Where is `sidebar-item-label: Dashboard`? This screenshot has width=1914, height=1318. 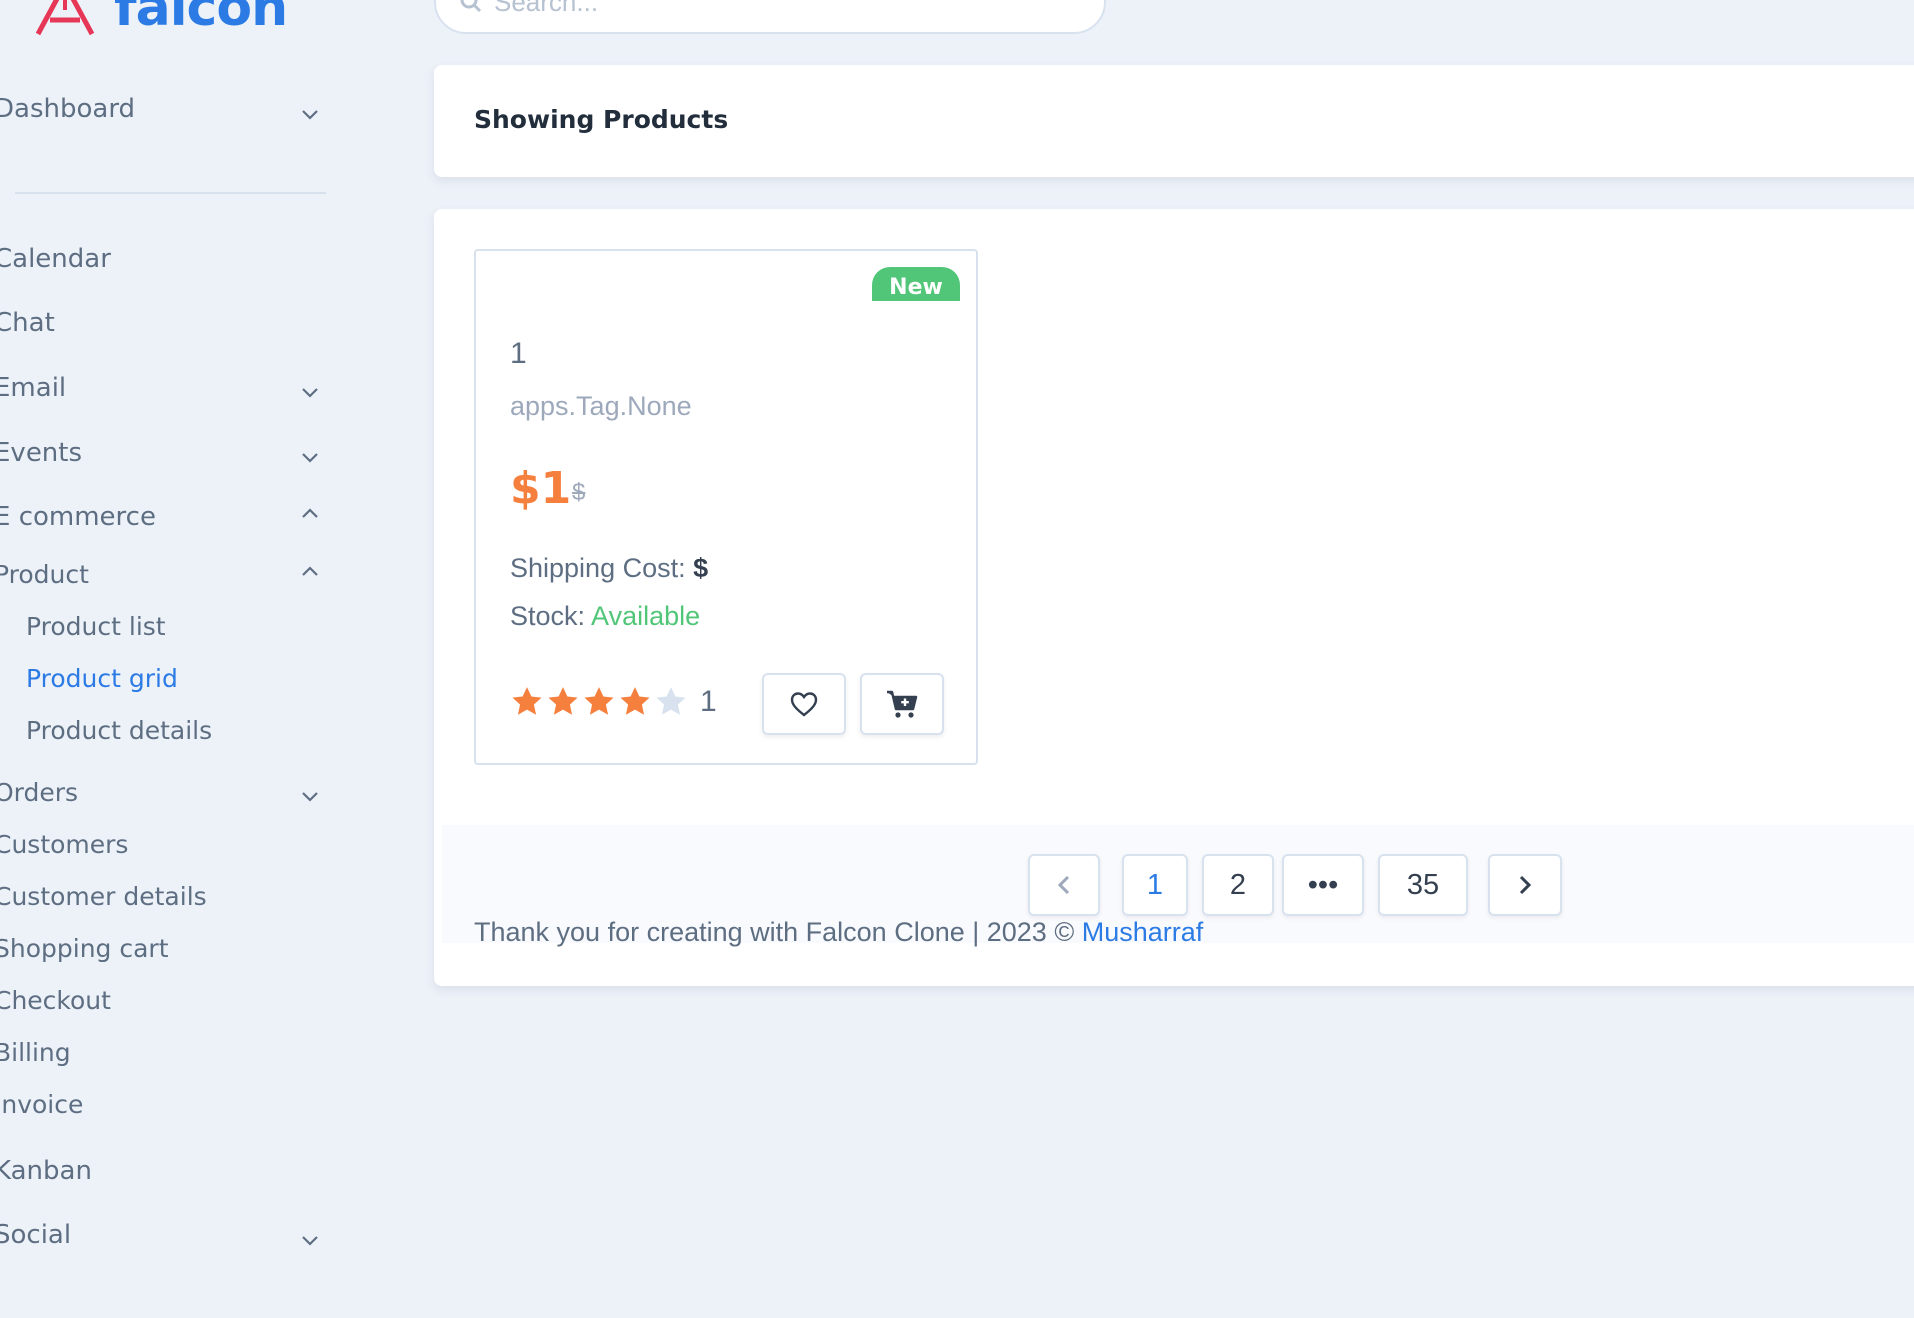
sidebar-item-label: Dashboard is located at coordinates (68, 109).